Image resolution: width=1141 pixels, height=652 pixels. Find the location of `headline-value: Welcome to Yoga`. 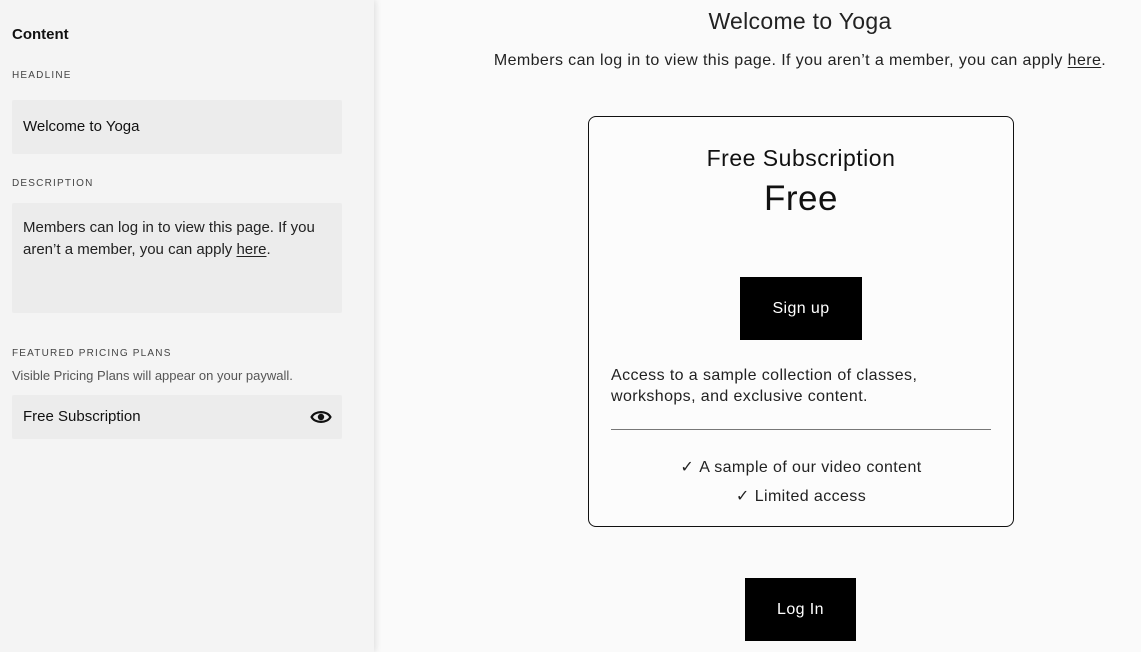

headline-value: Welcome to Yoga is located at coordinates (81, 126).